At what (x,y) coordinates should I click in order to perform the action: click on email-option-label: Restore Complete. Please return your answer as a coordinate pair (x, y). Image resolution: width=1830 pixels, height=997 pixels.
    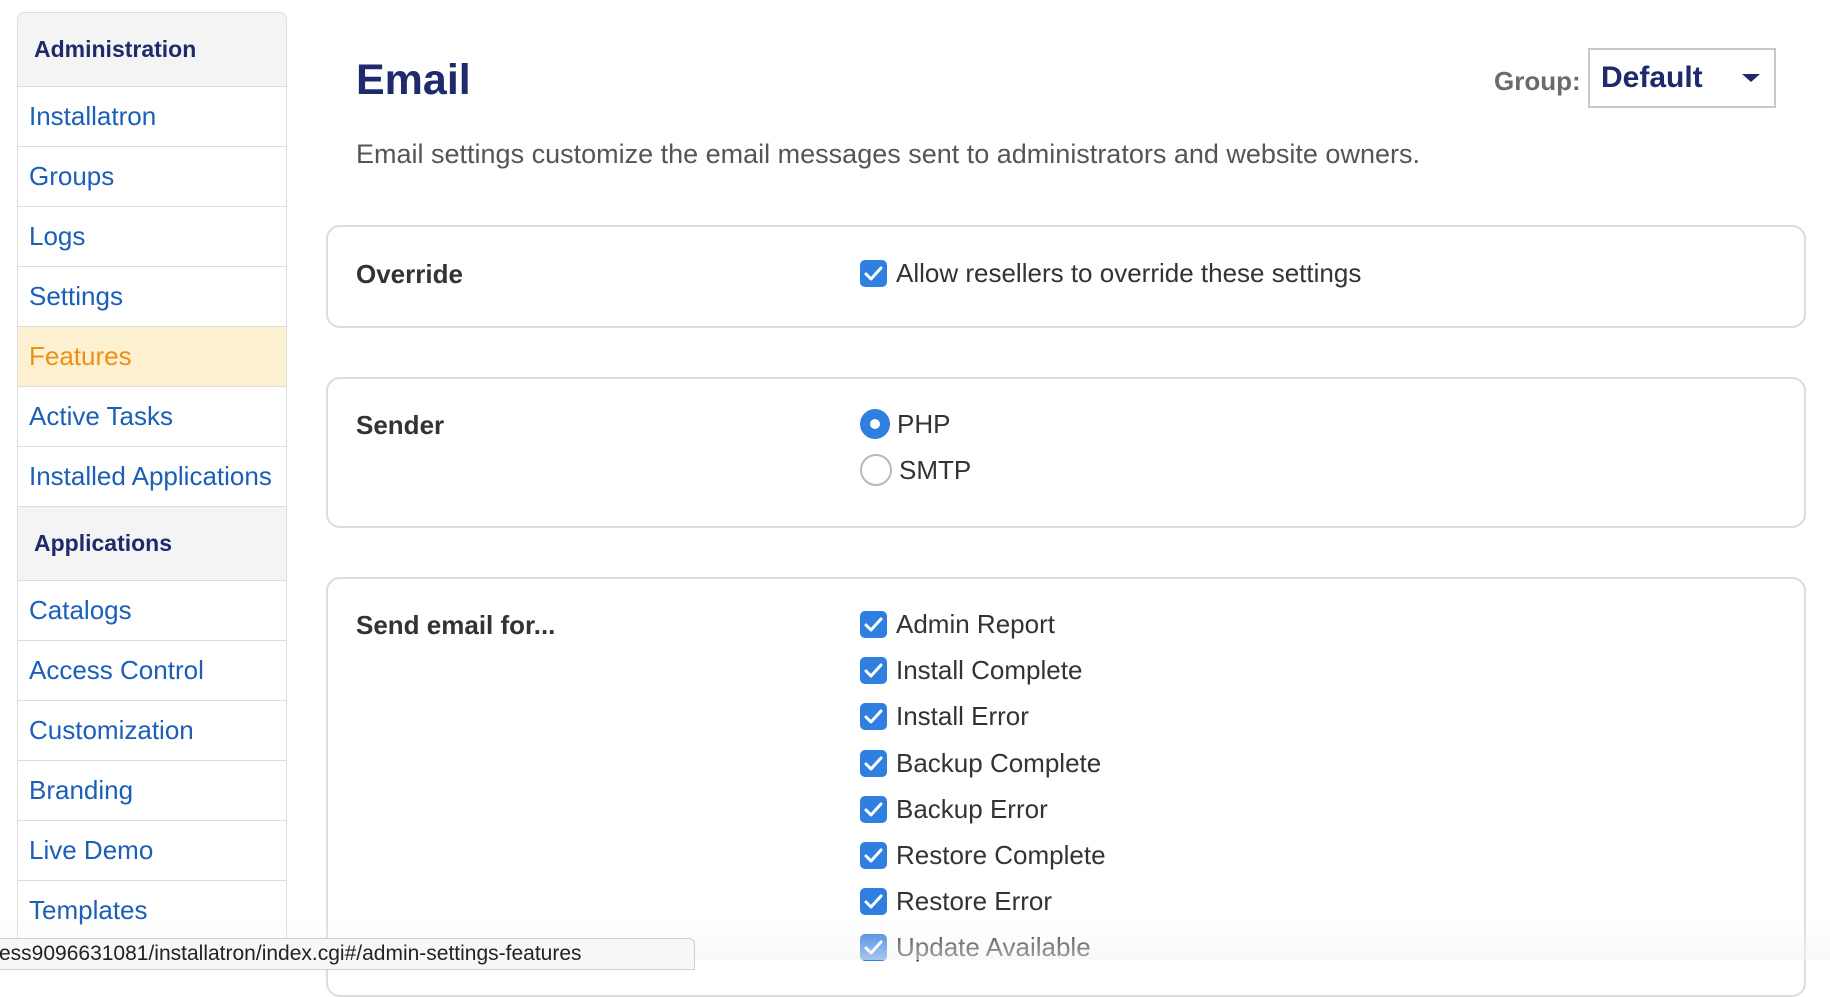
    Looking at the image, I should click on (1001, 854).